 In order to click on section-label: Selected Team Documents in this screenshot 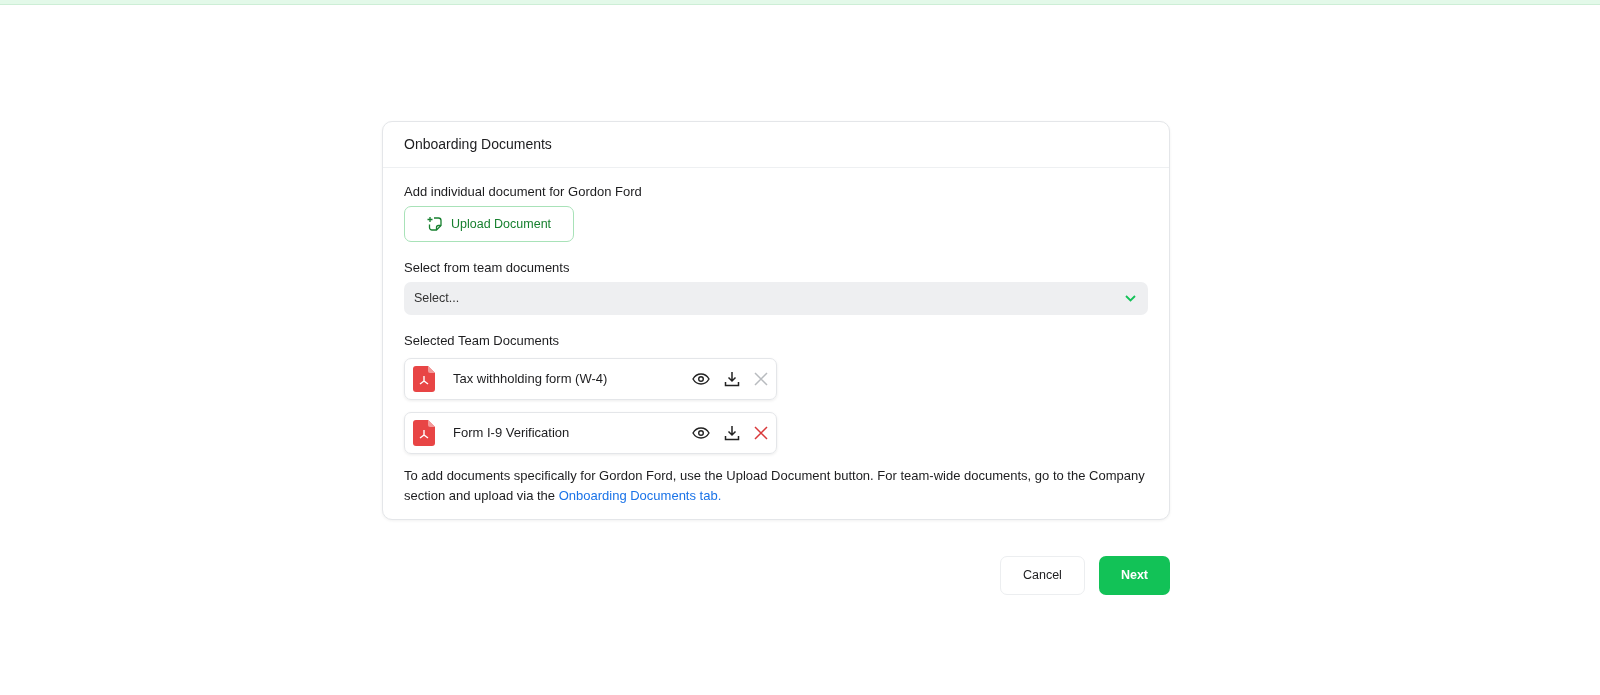, I will do `click(482, 340)`.